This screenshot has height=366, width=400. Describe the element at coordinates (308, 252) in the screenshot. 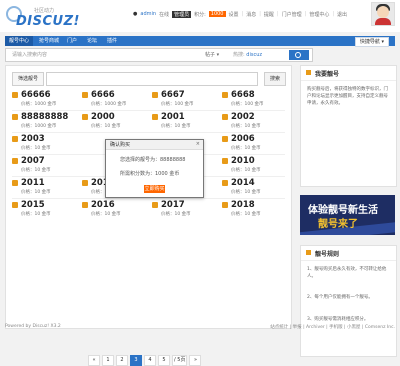

I see `rules-icon` at that location.